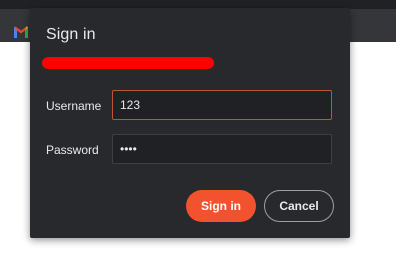 The height and width of the screenshot is (273, 396). Describe the element at coordinates (299, 206) in the screenshot. I see `cancel-button: Cancel` at that location.